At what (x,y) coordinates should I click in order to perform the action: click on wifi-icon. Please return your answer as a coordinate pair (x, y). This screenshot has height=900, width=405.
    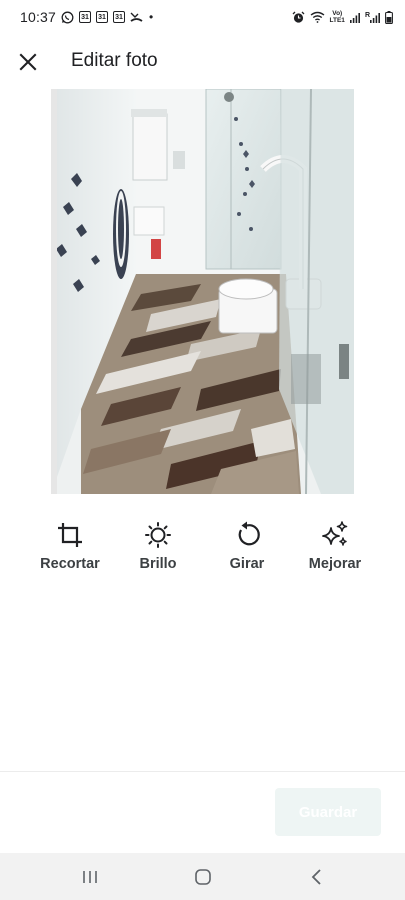
    Looking at the image, I should click on (317, 17).